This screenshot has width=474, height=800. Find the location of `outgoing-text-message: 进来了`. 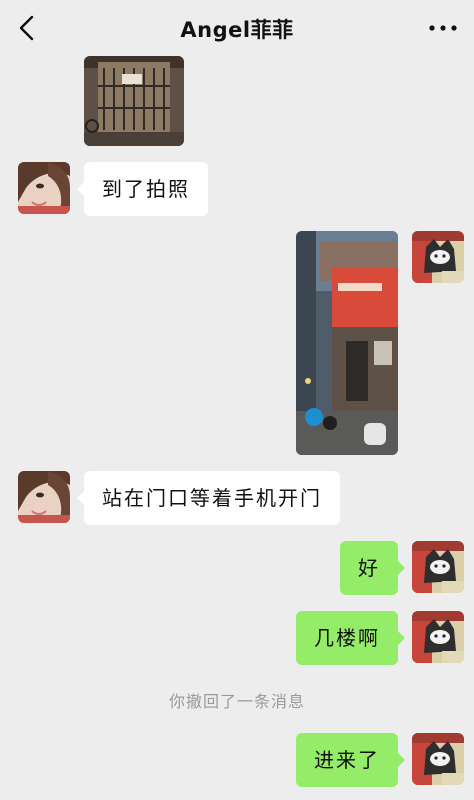

outgoing-text-message: 进来了 is located at coordinates (350, 760).